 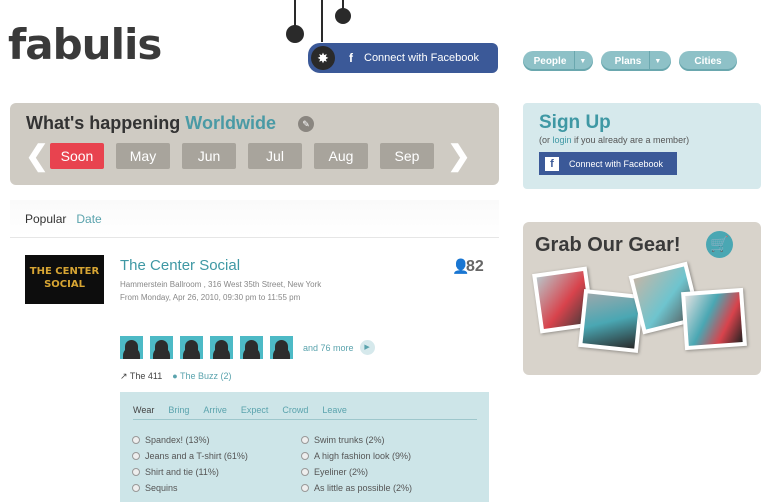 I want to click on happening-heading: What's happening Worldwide, so click(x=151, y=123).